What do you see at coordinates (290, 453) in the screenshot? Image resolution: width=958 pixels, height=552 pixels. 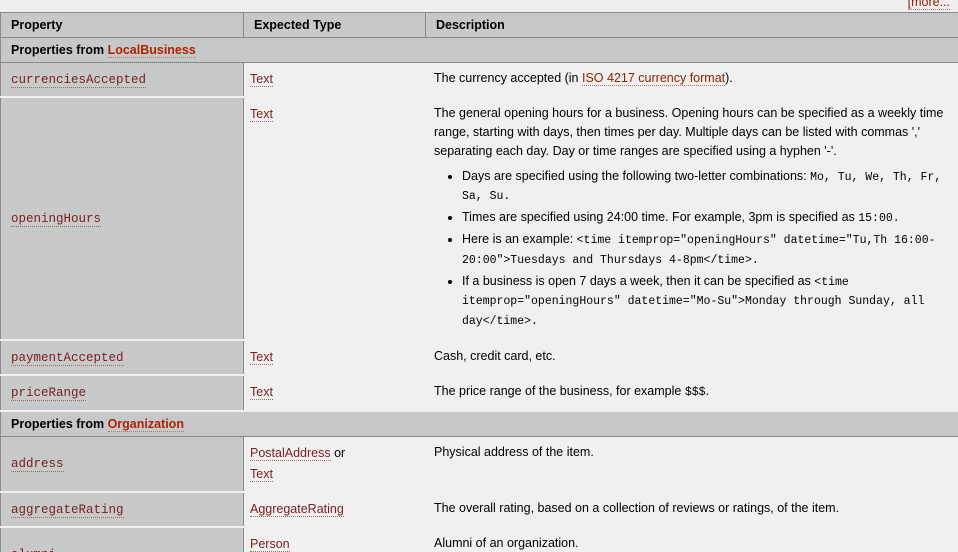 I see `expected-type-link: PostalAddress` at bounding box center [290, 453].